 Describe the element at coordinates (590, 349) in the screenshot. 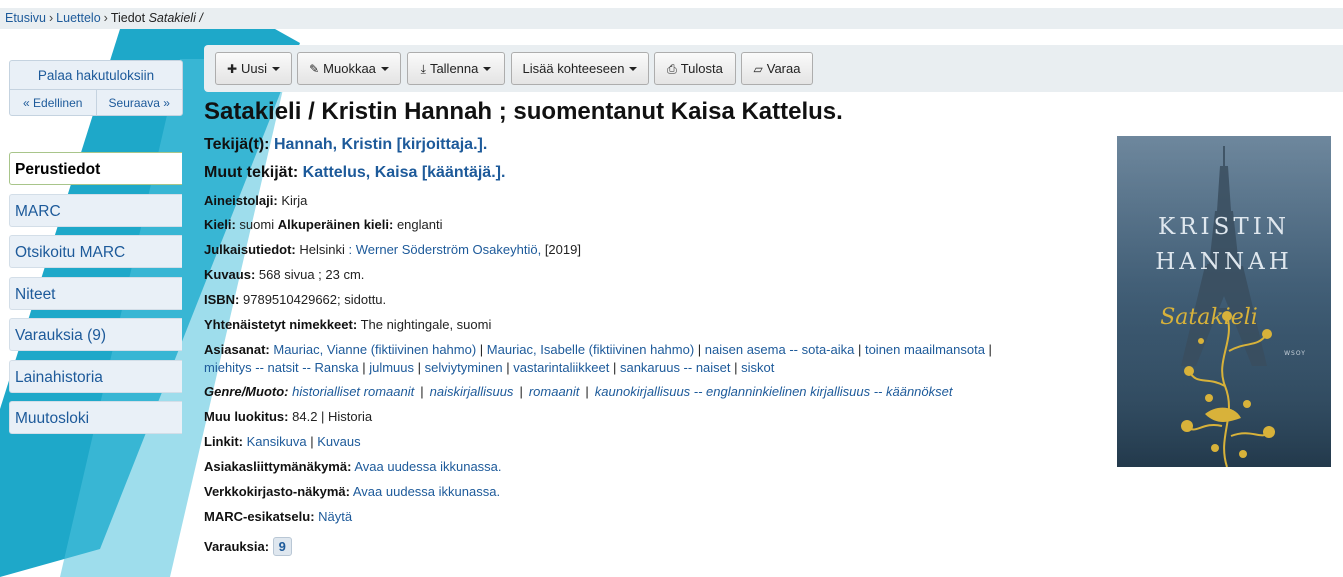

I see `subject-link: Mauriac, Isabelle (fiktiivinen hahmo)` at that location.